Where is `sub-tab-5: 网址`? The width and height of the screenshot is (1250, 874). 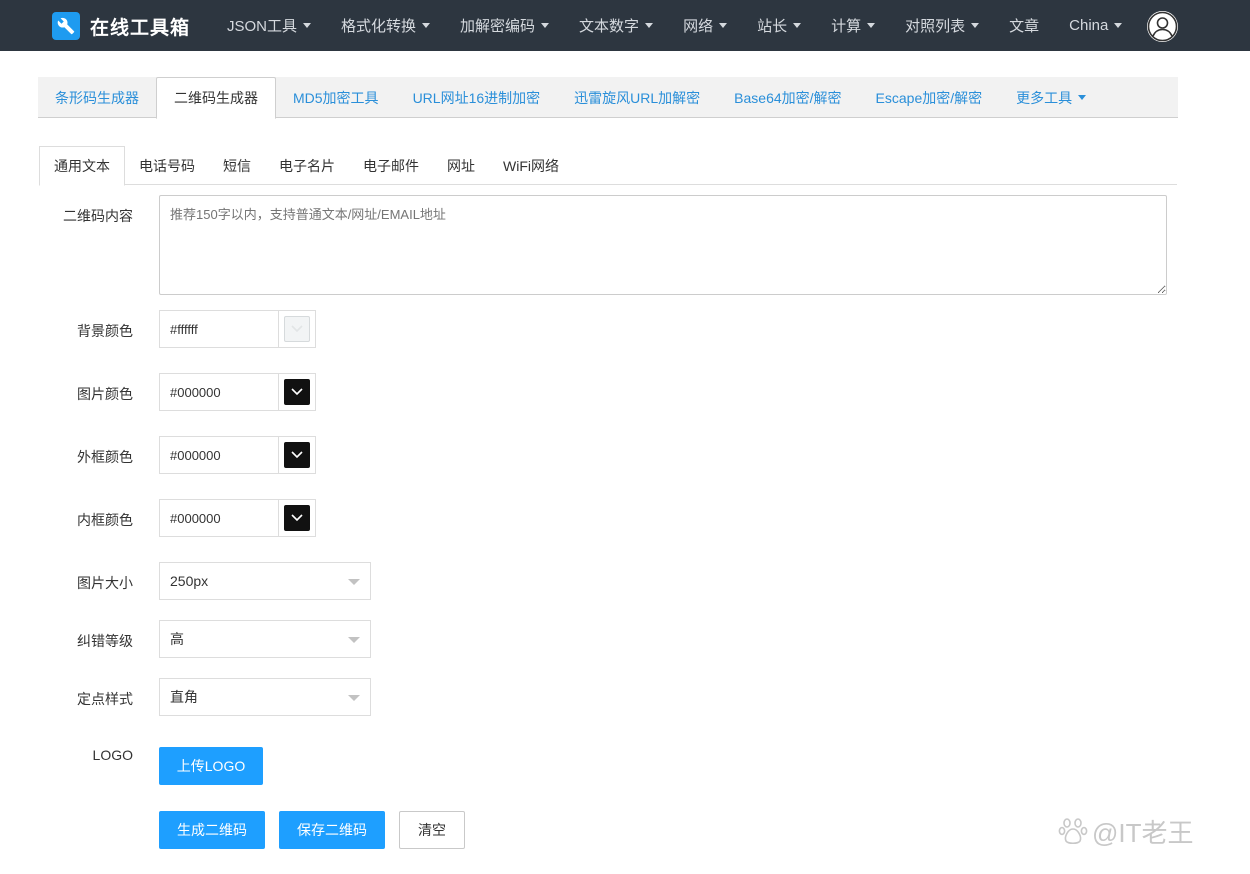
sub-tab-5: 网址 is located at coordinates (461, 165).